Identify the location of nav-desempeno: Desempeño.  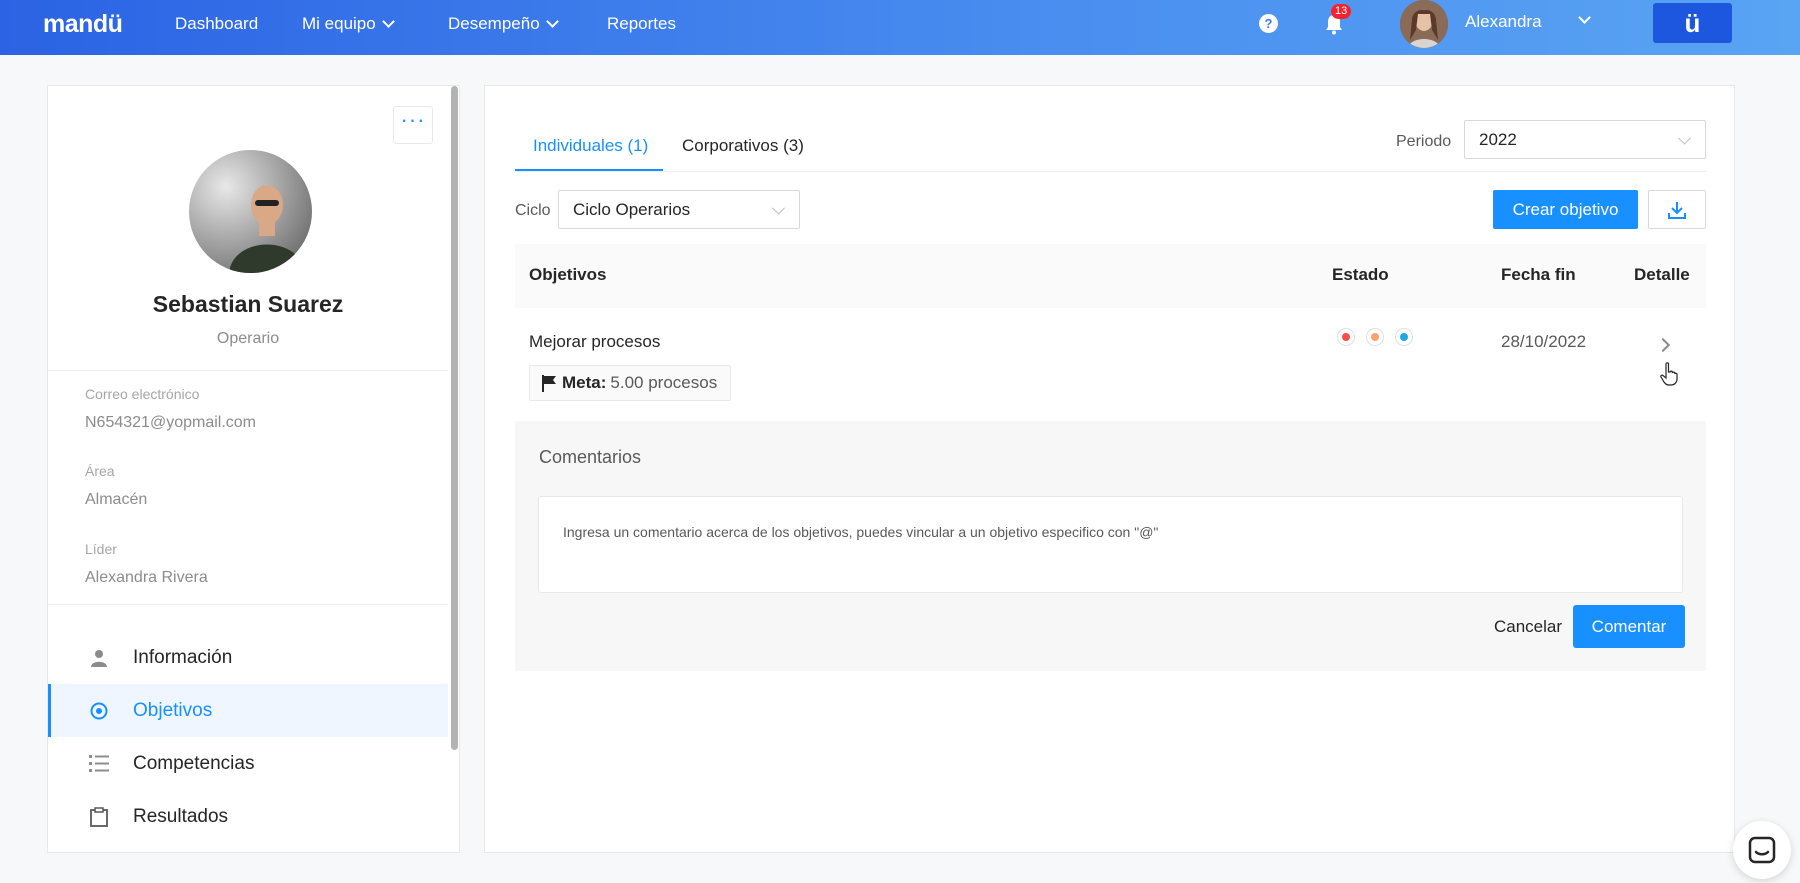
(503, 24).